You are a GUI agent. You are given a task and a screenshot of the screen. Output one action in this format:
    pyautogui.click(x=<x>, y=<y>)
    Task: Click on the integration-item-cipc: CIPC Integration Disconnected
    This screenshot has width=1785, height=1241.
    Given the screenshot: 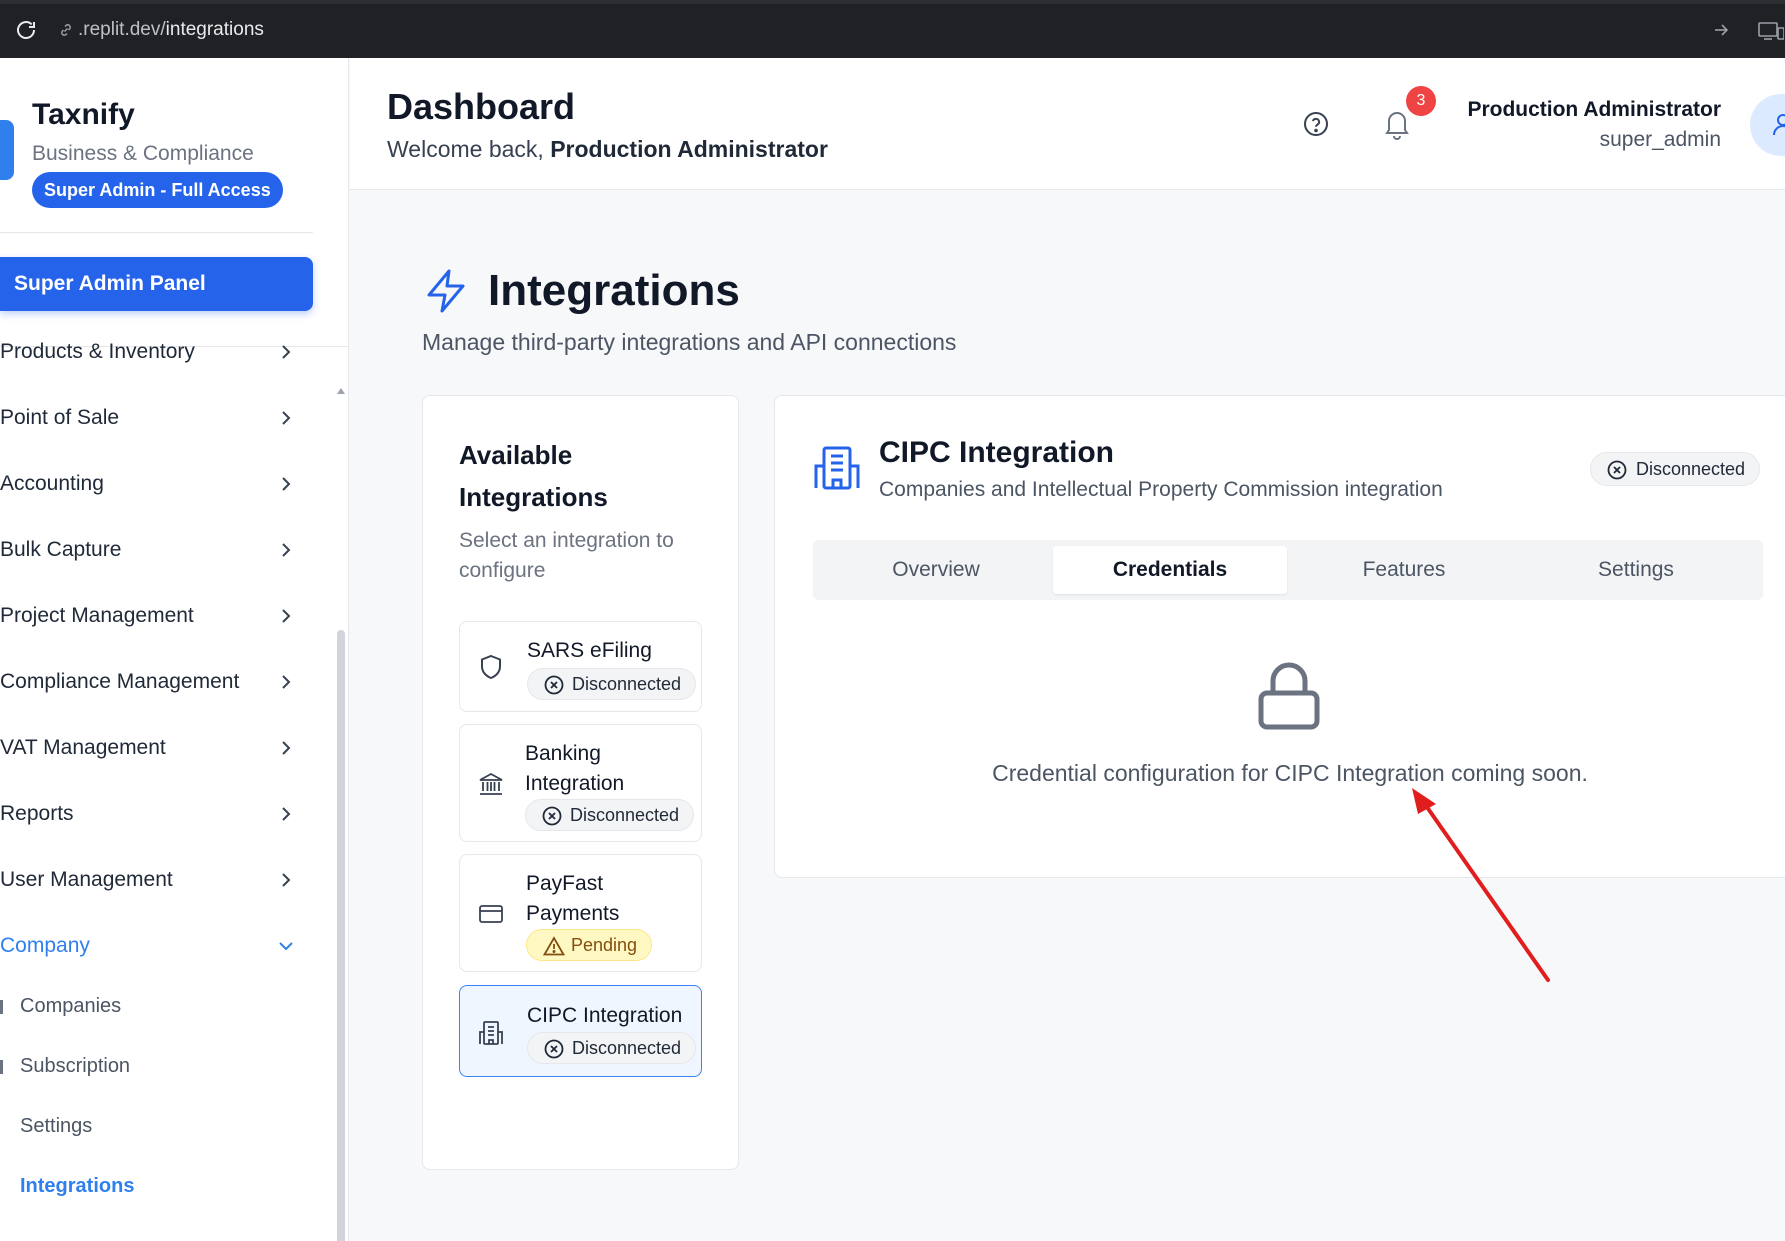 What is the action you would take?
    pyautogui.click(x=580, y=1031)
    